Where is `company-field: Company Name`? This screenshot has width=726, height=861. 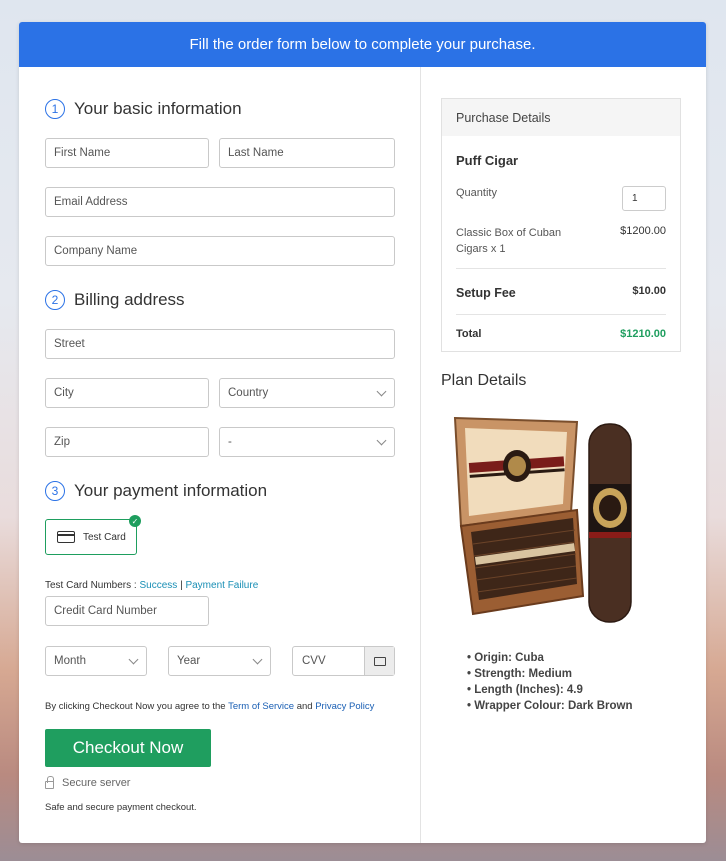 company-field: Company Name is located at coordinates (220, 251).